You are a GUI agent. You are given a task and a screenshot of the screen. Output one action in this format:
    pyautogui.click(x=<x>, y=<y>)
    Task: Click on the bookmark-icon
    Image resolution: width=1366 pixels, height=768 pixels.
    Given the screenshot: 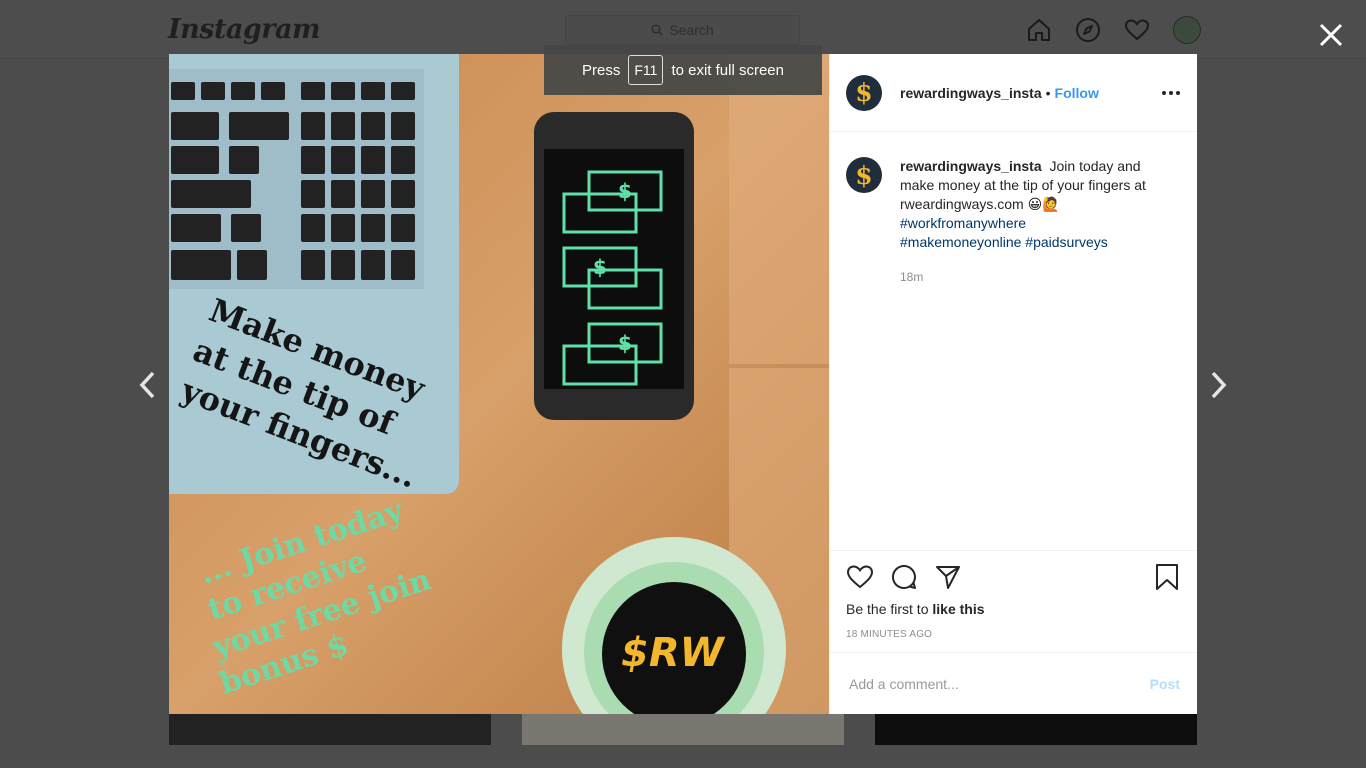 What is the action you would take?
    pyautogui.click(x=1167, y=577)
    